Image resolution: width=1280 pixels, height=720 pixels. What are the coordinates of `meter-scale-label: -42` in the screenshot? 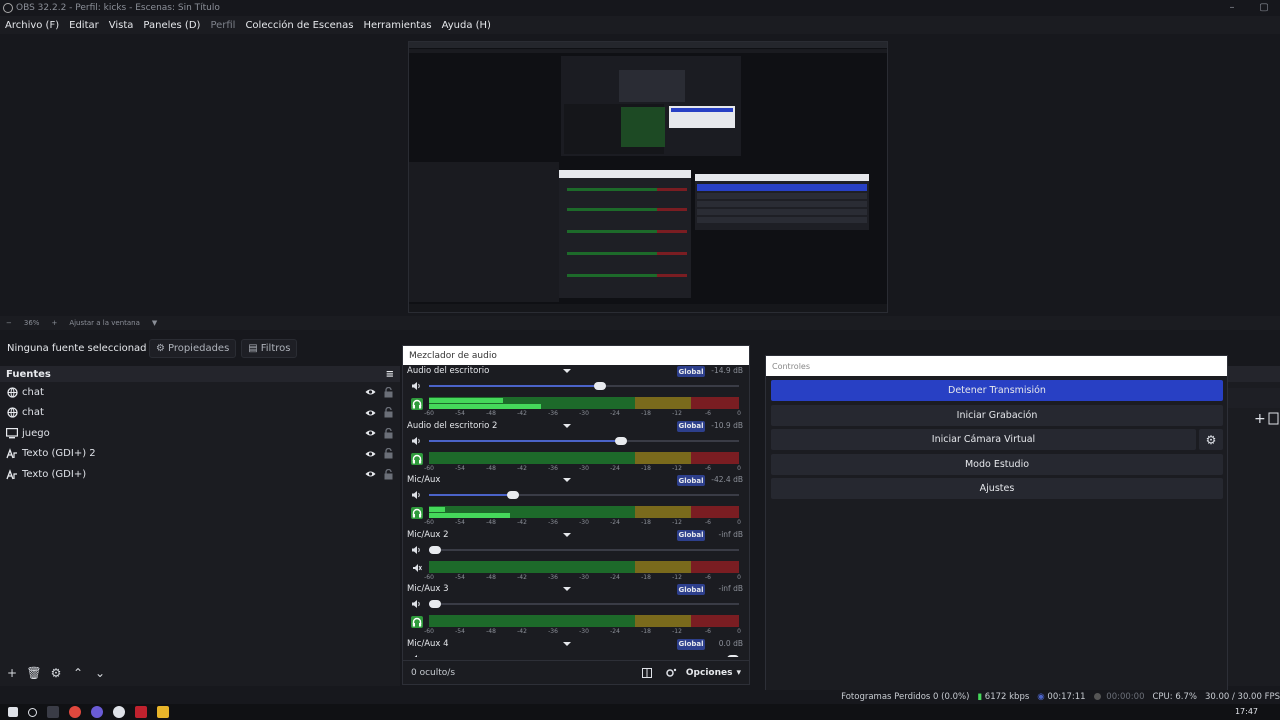 It's located at (522, 413).